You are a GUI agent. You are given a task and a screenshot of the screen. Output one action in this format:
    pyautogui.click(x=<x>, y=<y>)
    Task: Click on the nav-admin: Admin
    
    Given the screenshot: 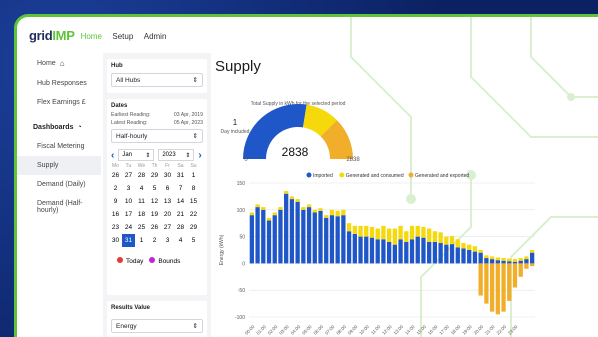 What is the action you would take?
    pyautogui.click(x=155, y=36)
    